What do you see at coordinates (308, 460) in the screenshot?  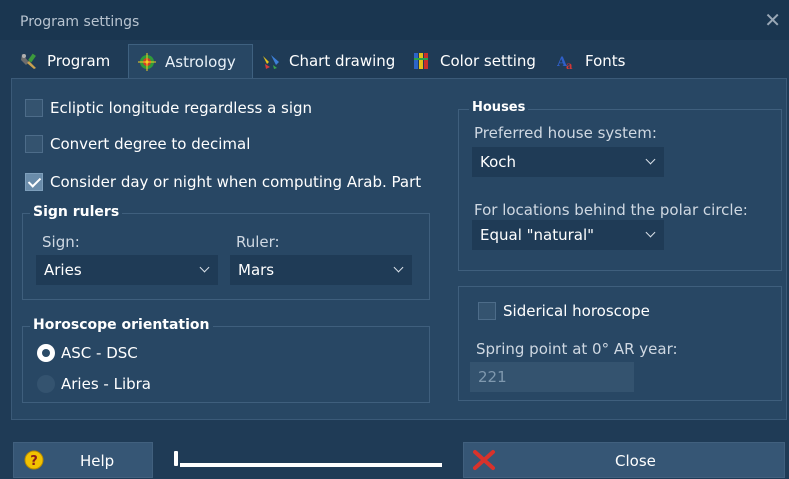 I see `progress-slider` at bounding box center [308, 460].